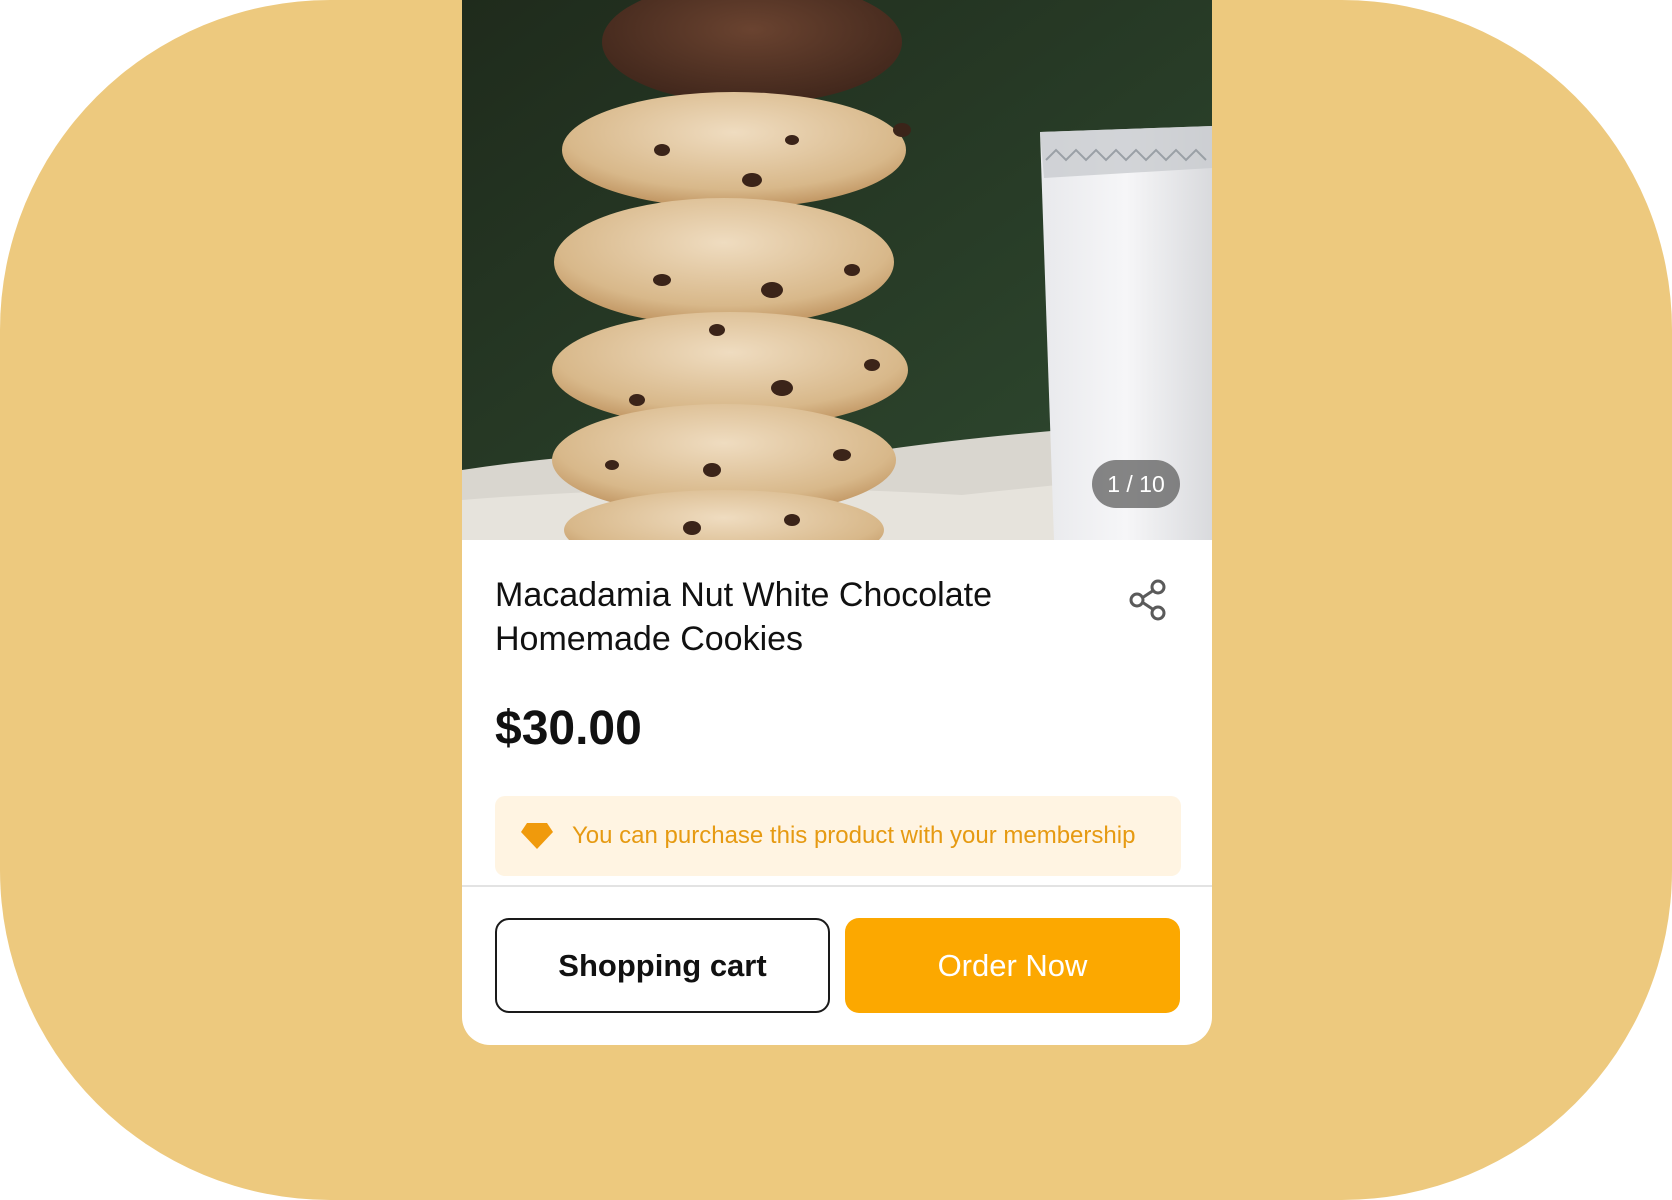  I want to click on share-icon, so click(1148, 602).